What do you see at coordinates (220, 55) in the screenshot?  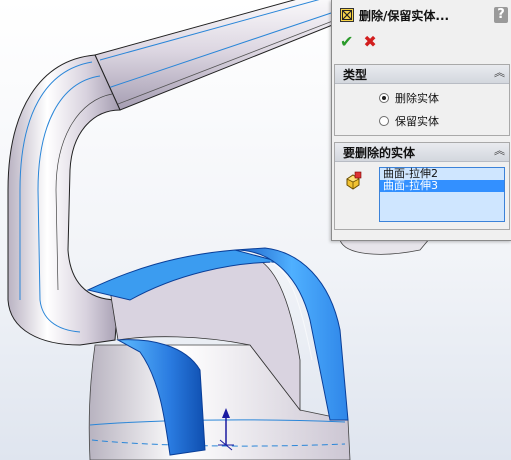 I see `handle-top-arm` at bounding box center [220, 55].